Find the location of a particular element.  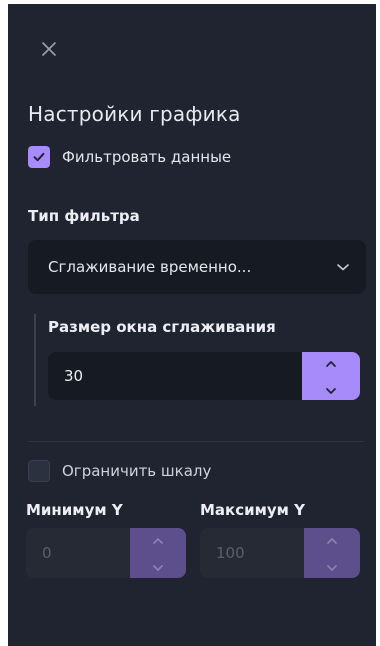

window-size-spin-buttons is located at coordinates (331, 376).